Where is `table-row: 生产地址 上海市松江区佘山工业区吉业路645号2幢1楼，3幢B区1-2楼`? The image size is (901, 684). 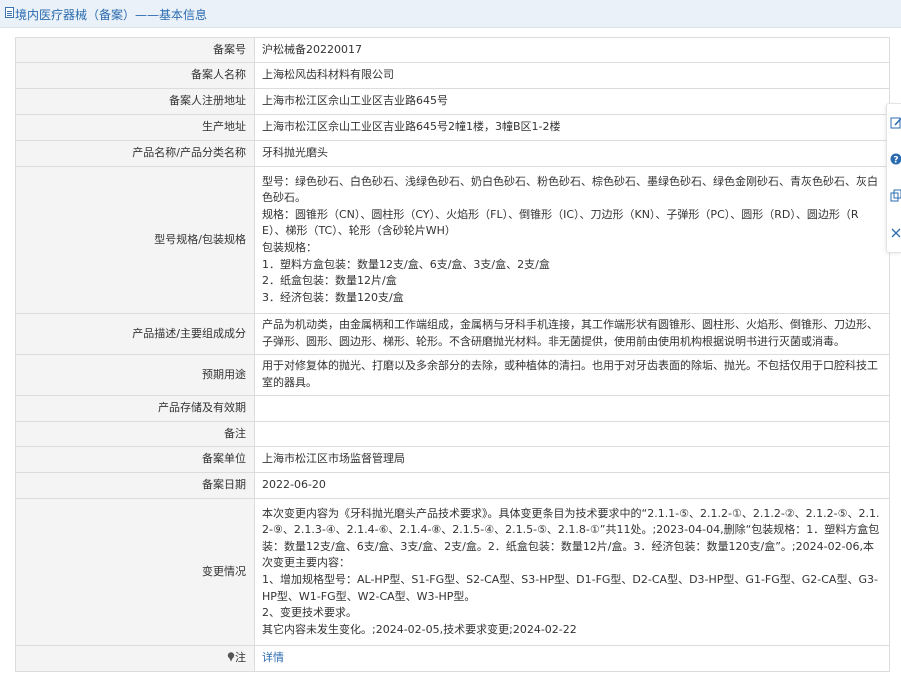
table-row: 生产地址 上海市松江区佘山工业区吉业路645号2幢1楼，3幢B区1-2楼 is located at coordinates (452, 127).